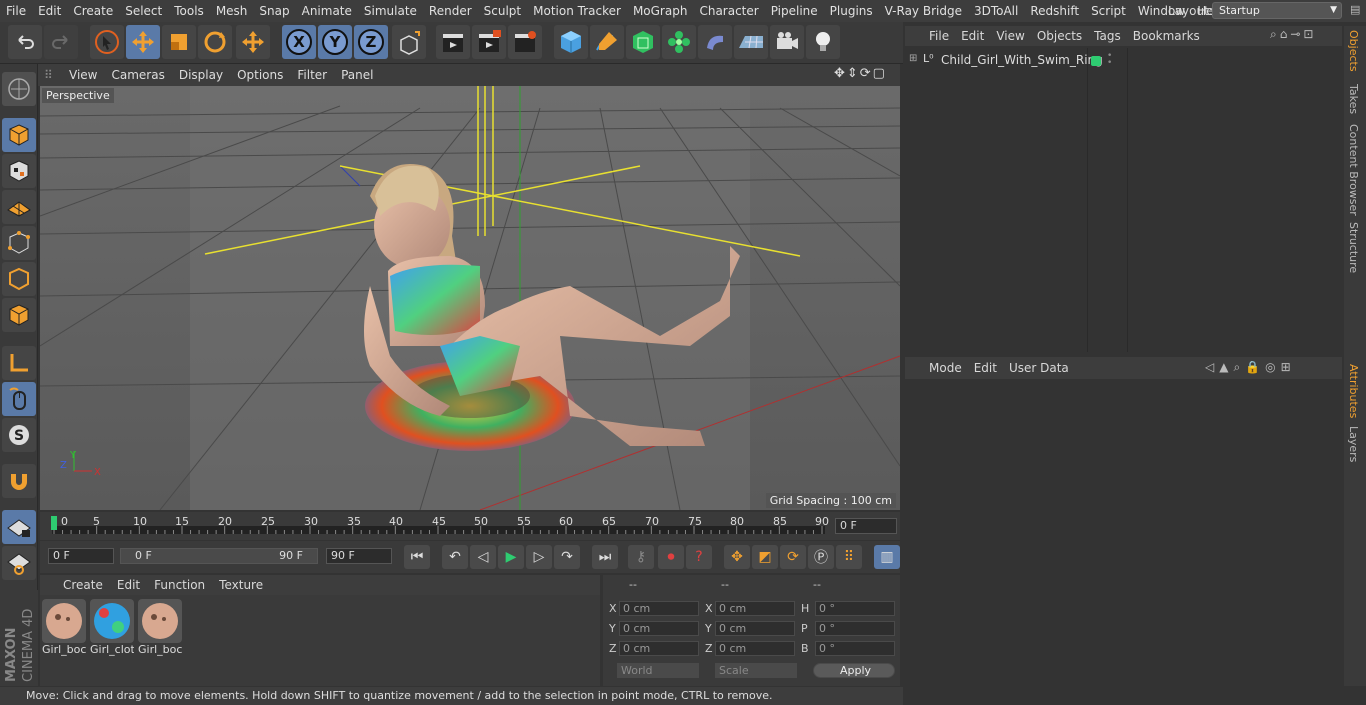 Image resolution: width=1366 pixels, height=705 pixels. What do you see at coordinates (1353, 51) in the screenshot?
I see `tab-objects: Objects` at bounding box center [1353, 51].